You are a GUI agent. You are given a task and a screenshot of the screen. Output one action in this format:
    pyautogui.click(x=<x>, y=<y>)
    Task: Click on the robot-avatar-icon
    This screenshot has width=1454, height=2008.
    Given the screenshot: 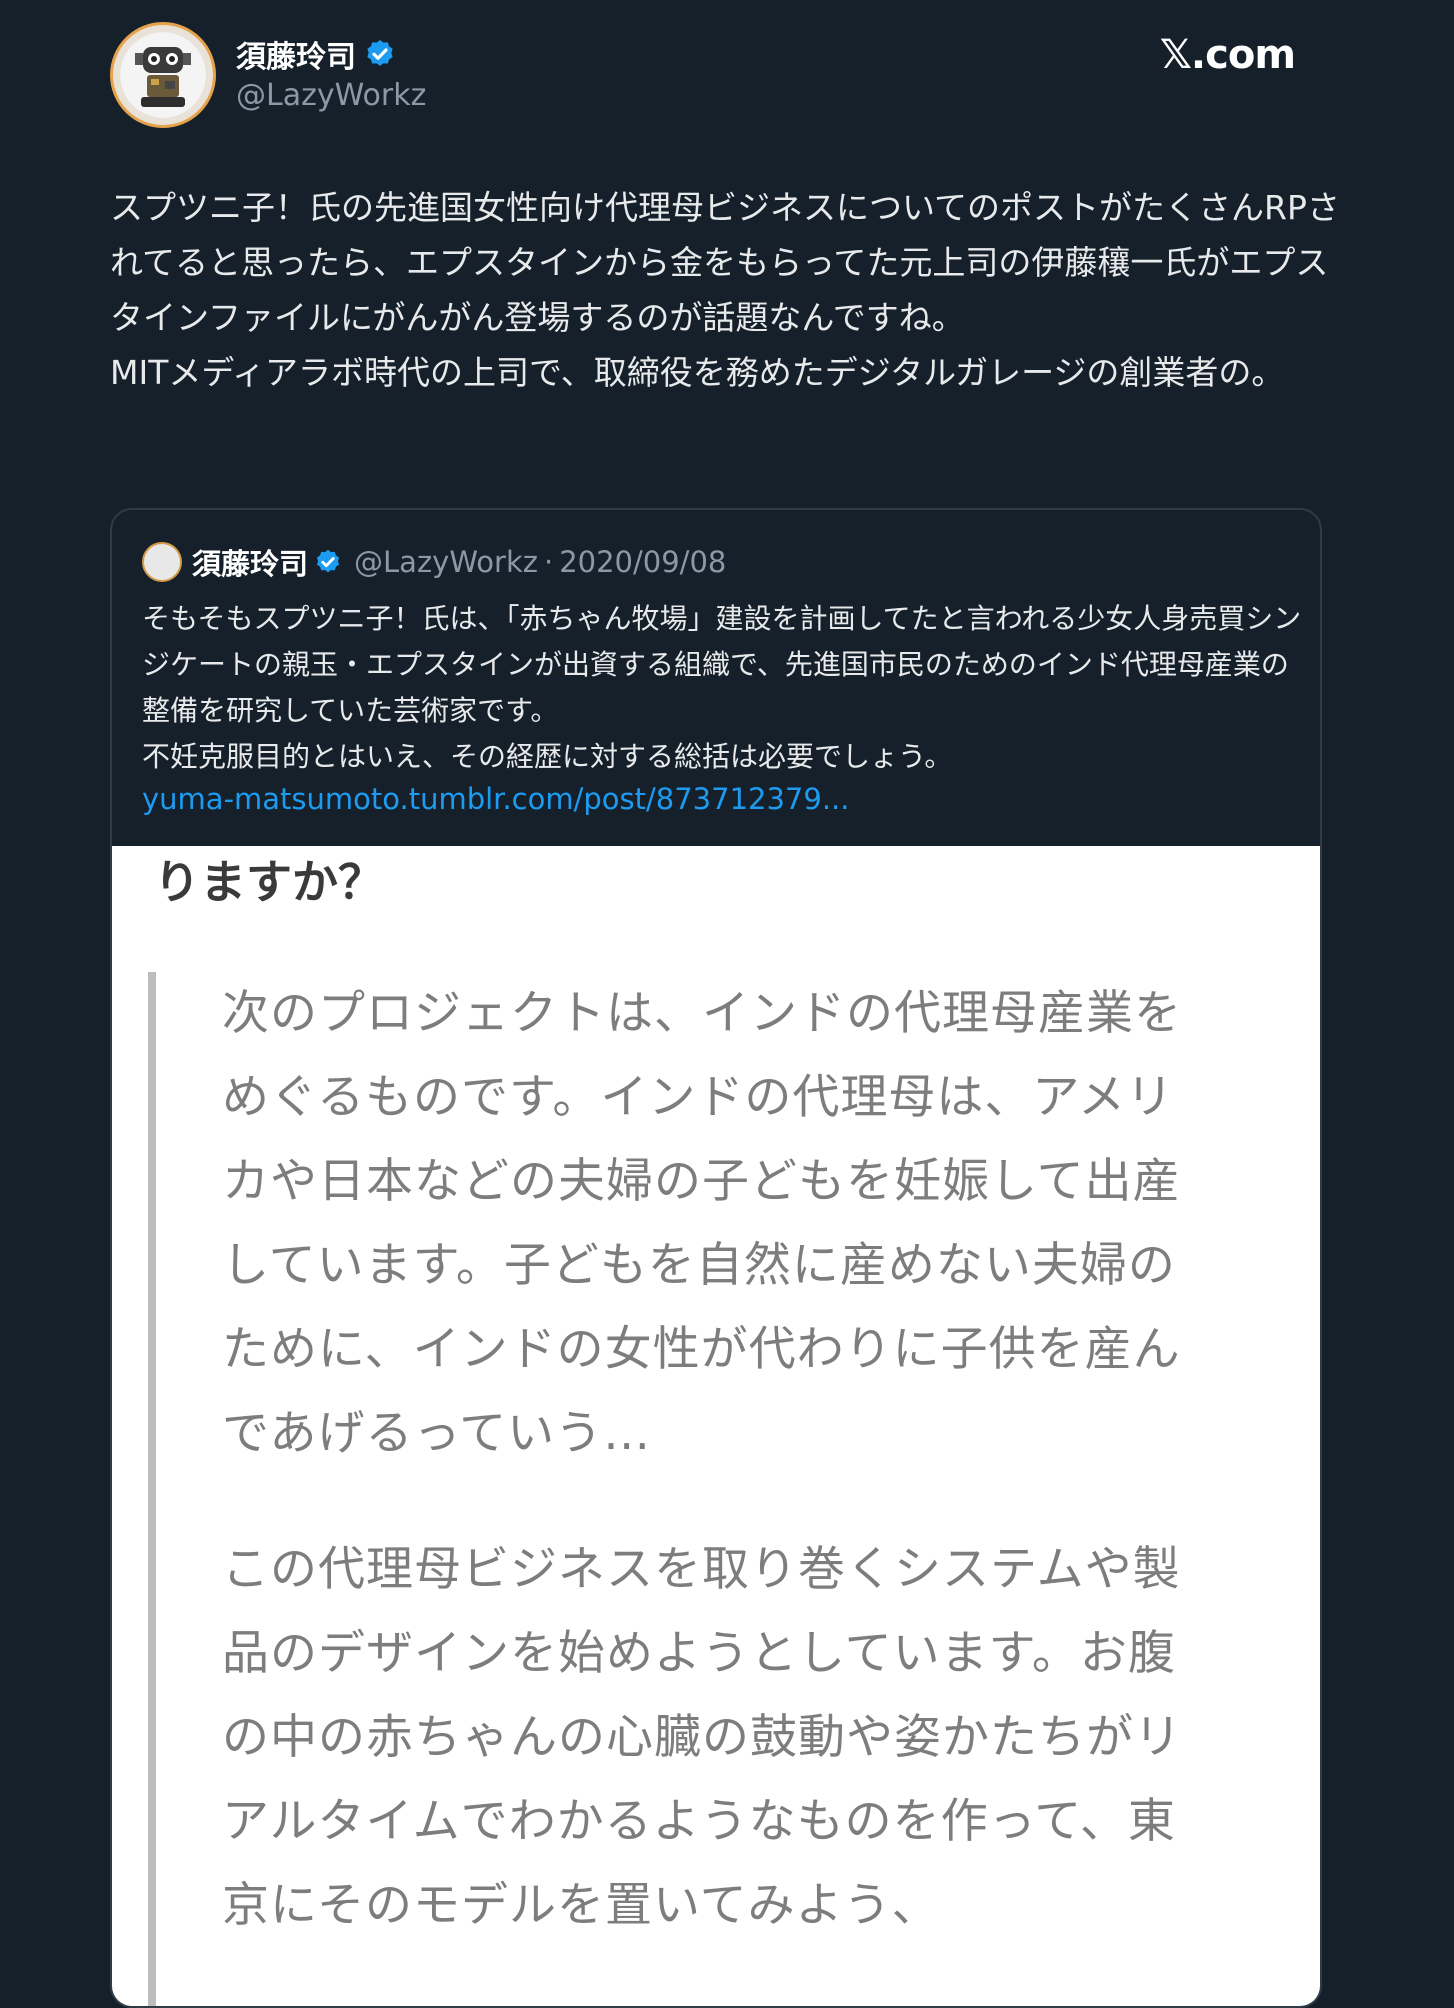 What is the action you would take?
    pyautogui.click(x=163, y=77)
    